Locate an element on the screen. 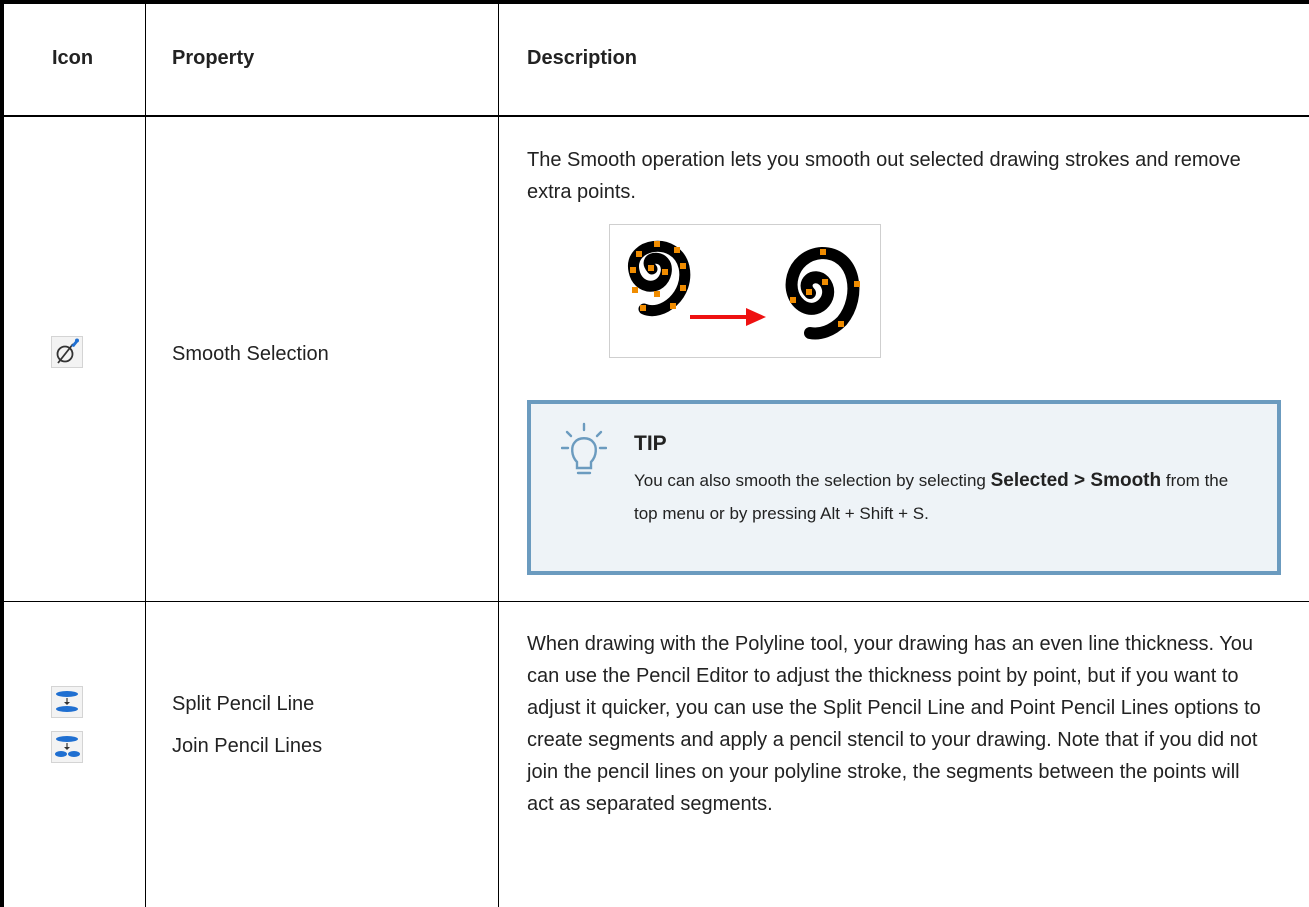 This screenshot has width=1309, height=907. lightbulb-icon is located at coordinates (584, 452).